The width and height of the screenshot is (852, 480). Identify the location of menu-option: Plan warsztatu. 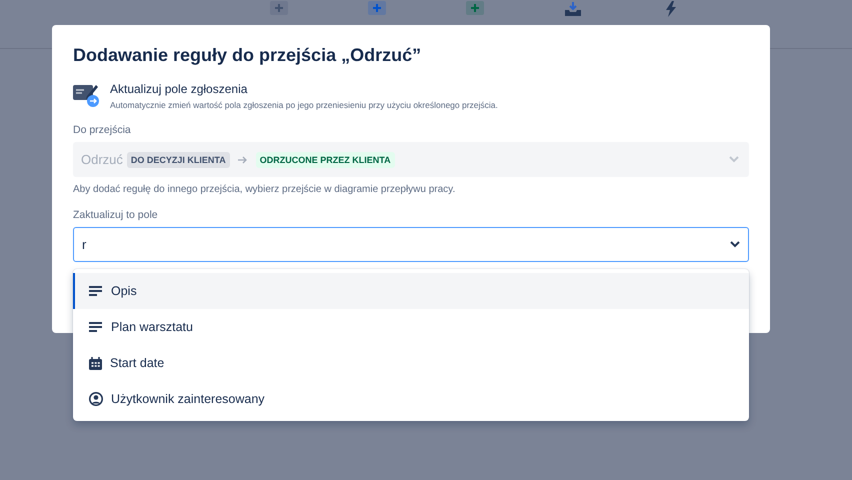
(411, 327).